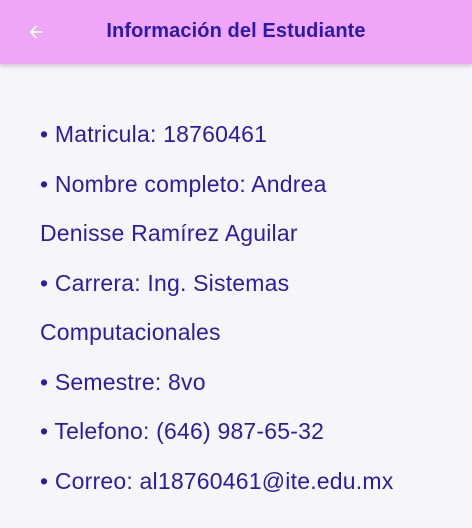 The height and width of the screenshot is (528, 472). What do you see at coordinates (169, 233) in the screenshot?
I see `info-line-nombre-cont: Denisse Ramírez Aguilar` at bounding box center [169, 233].